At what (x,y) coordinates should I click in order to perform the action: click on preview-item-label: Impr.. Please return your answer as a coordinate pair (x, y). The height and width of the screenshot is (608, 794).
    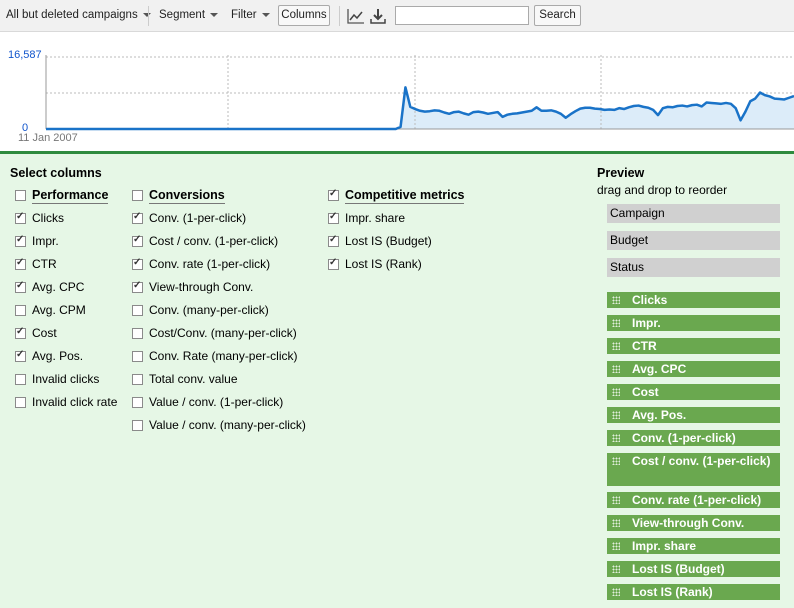
    Looking at the image, I should click on (646, 323).